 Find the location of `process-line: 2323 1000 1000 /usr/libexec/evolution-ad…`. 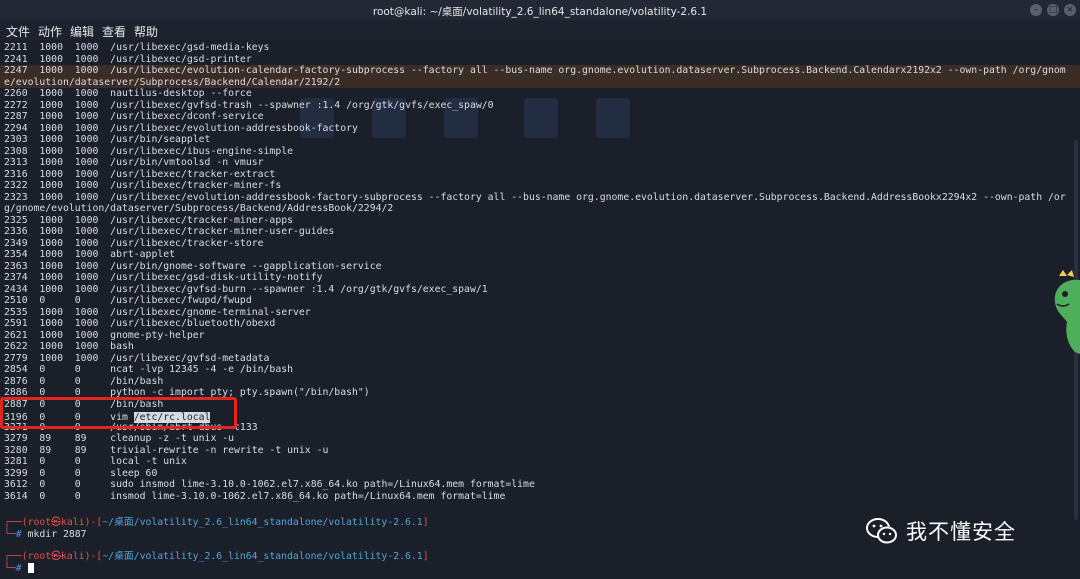

process-line: 2323 1000 1000 /usr/libexec/evolution-ad… is located at coordinates (535, 197).